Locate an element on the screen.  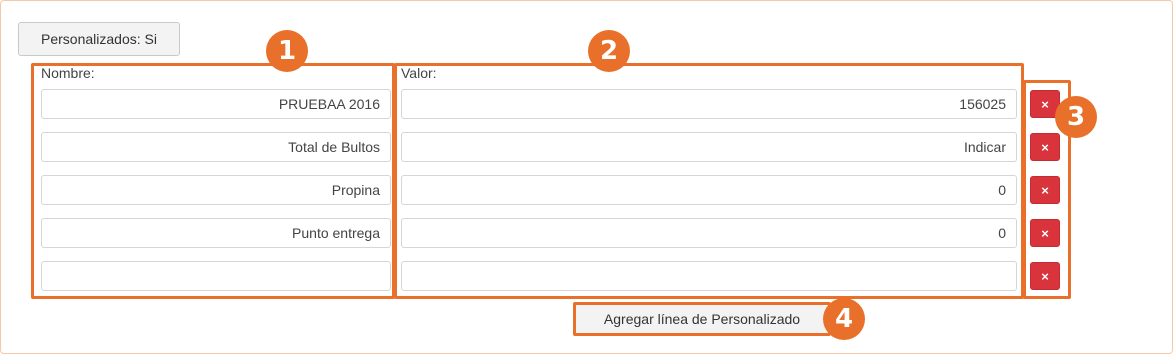
name-field is located at coordinates (216, 276).